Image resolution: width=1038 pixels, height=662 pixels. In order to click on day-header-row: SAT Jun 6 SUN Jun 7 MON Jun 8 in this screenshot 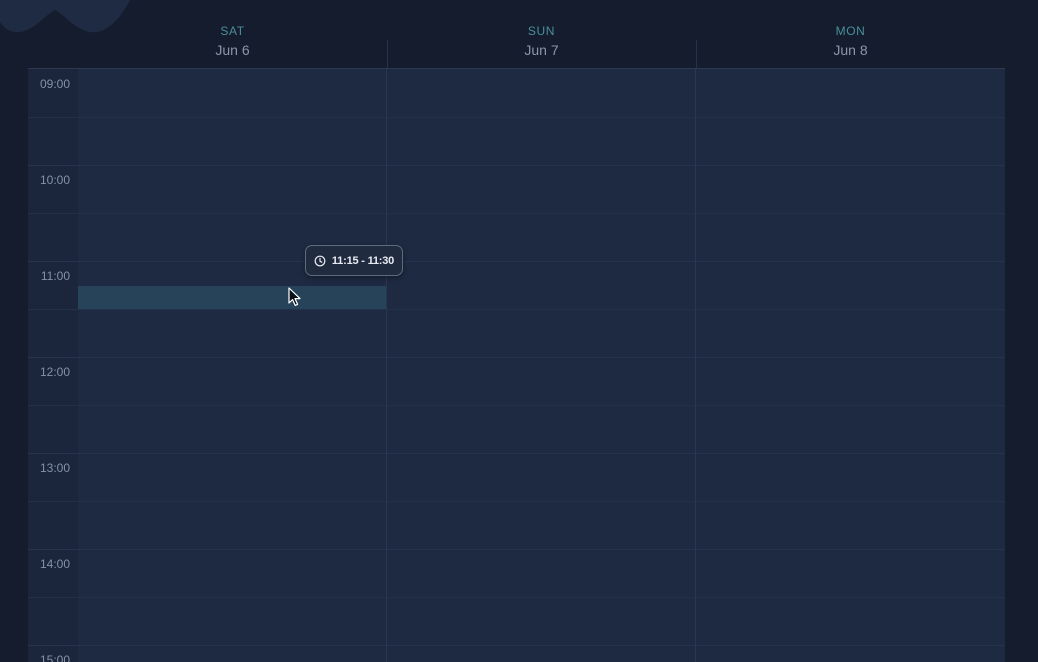, I will do `click(541, 34)`.